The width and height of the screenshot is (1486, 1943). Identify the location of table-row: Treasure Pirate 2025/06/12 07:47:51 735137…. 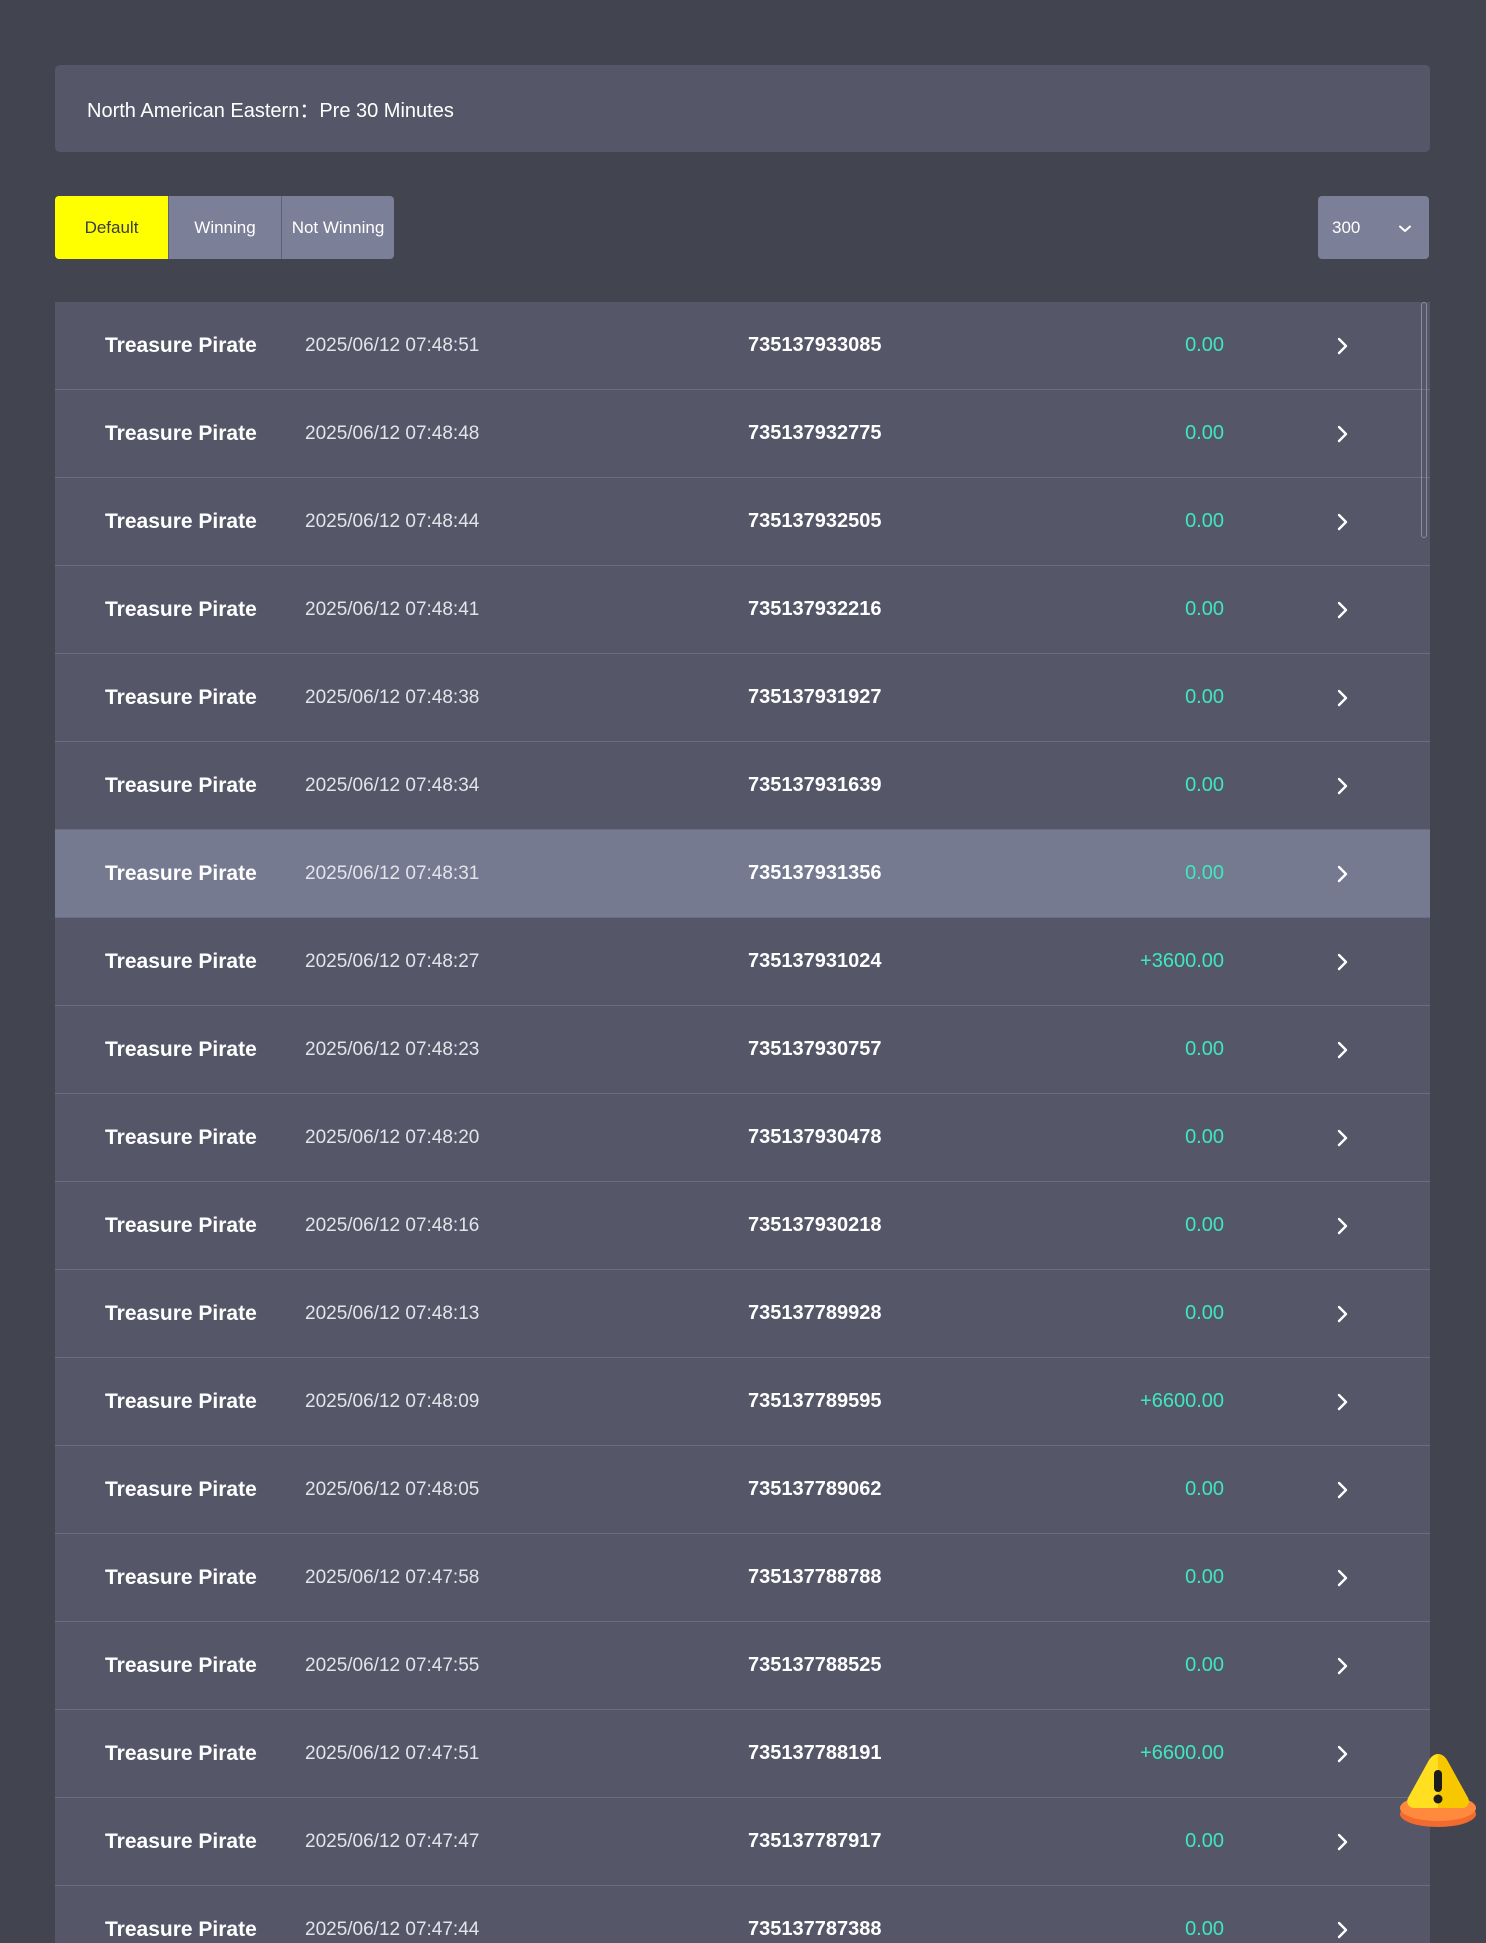
(742, 1754).